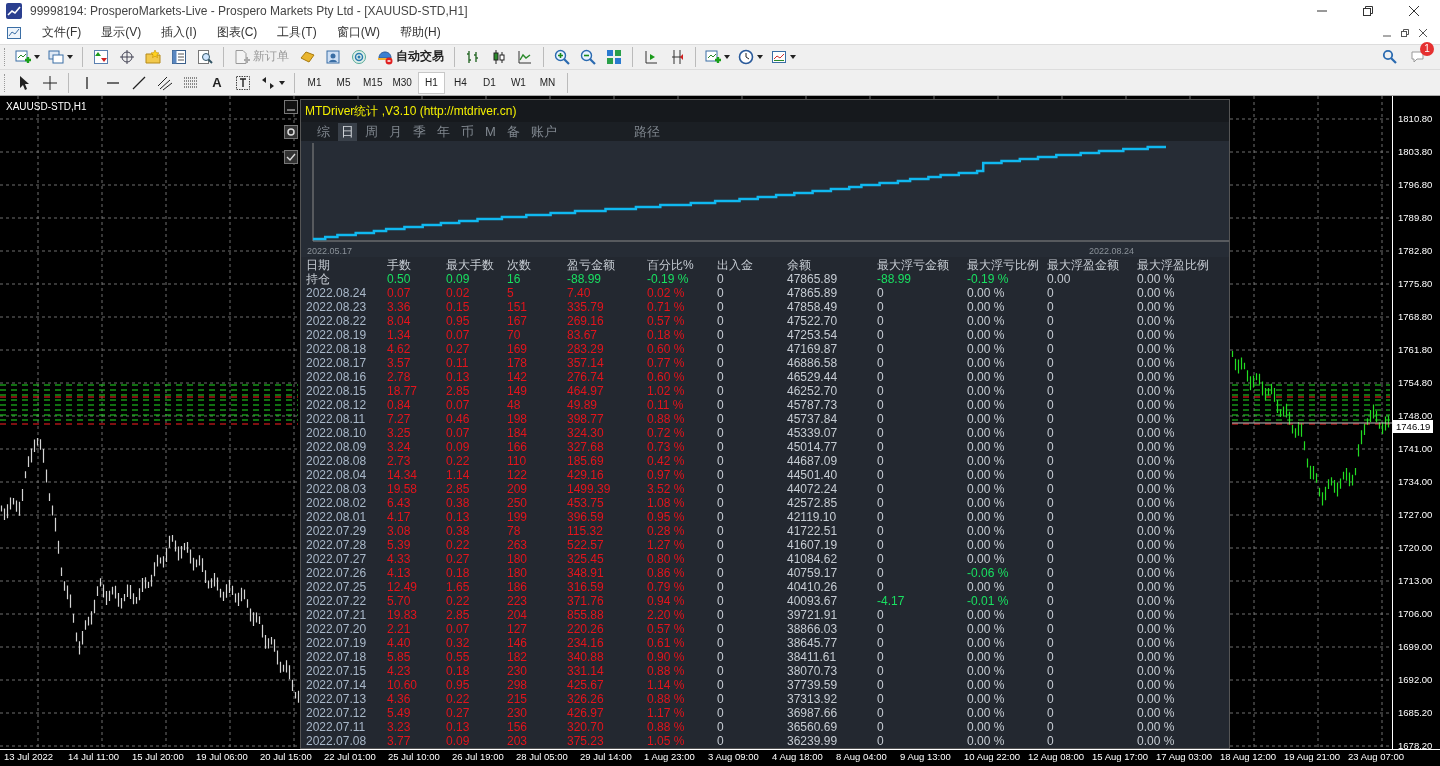  Describe the element at coordinates (813, 433) in the screenshot. I see `table-cell-text: 45339.07` at that location.